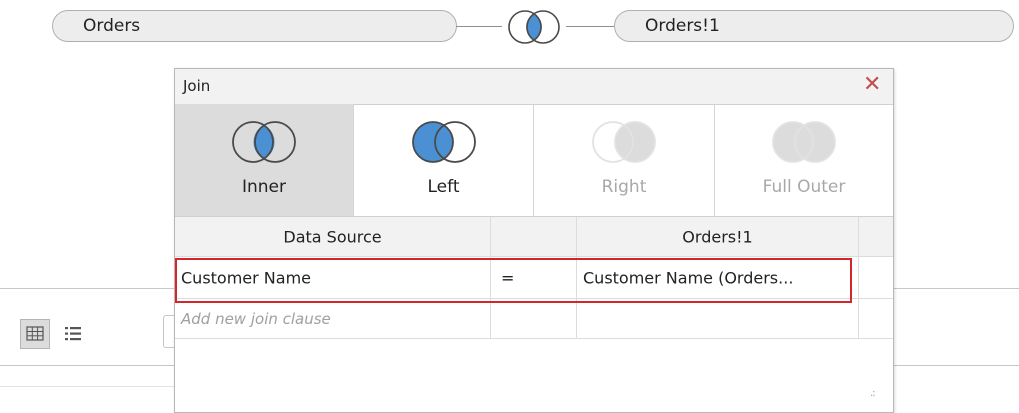  What do you see at coordinates (804, 142) in the screenshot?
I see `full-outer-join-venn-icon` at bounding box center [804, 142].